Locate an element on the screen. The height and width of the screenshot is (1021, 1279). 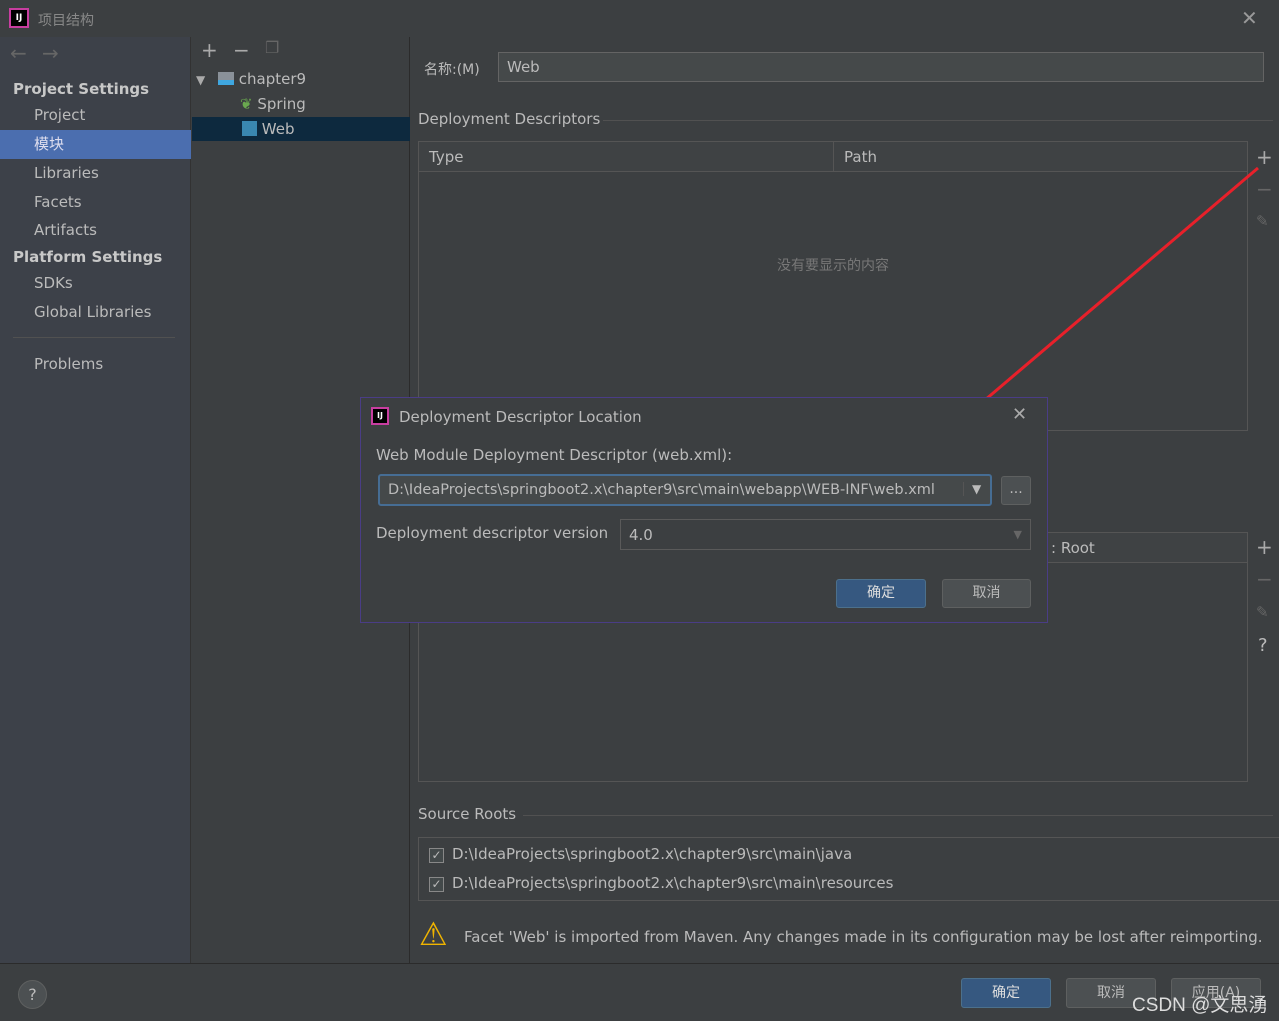
dialog-title: Deployment Descriptor Location is located at coordinates (520, 417).